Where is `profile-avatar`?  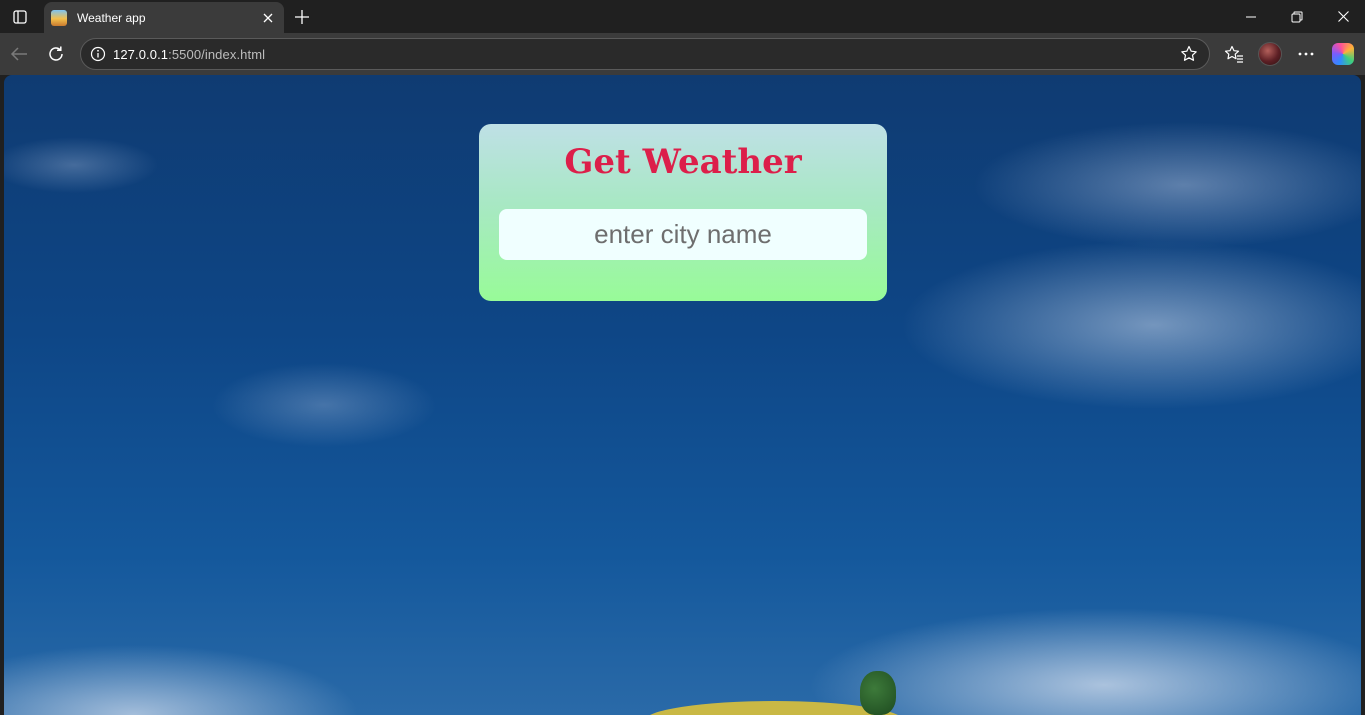 profile-avatar is located at coordinates (1270, 54).